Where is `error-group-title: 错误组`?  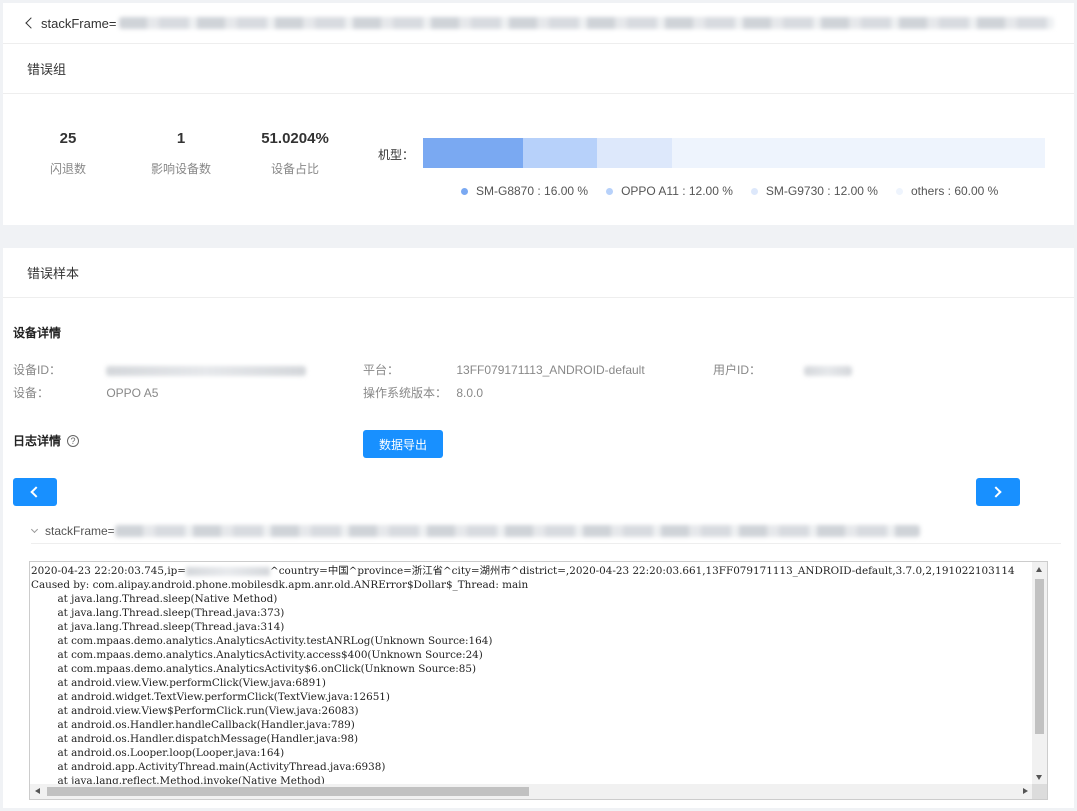 error-group-title: 错误组 is located at coordinates (538, 69).